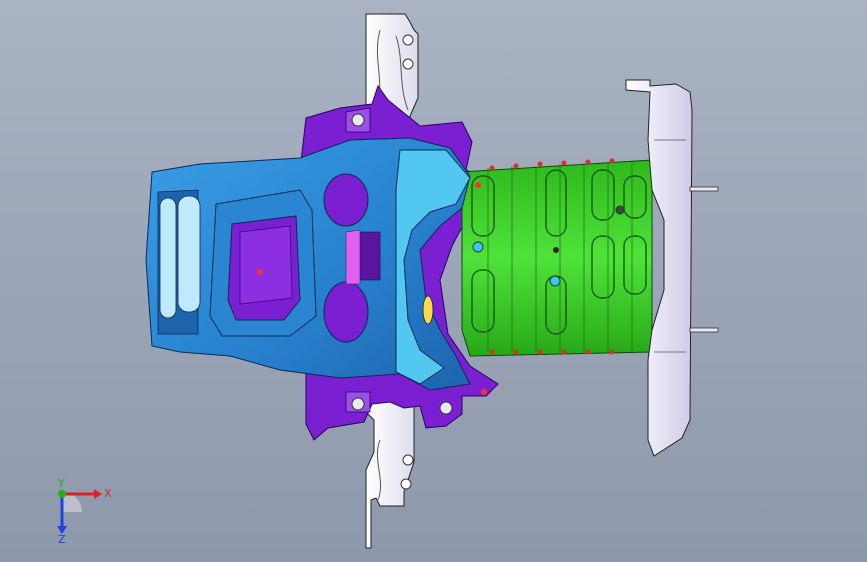  Describe the element at coordinates (108, 493) in the screenshot. I see `x-axis-label: X` at that location.